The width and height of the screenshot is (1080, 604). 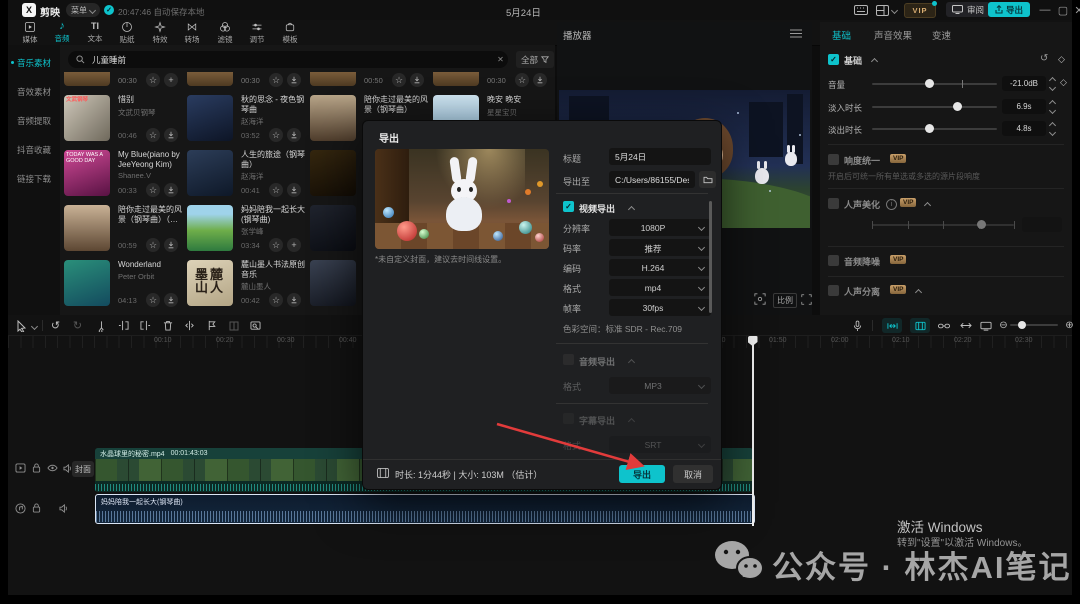 What do you see at coordinates (62, 32) in the screenshot?
I see `tab-audio: ♪ 音频` at bounding box center [62, 32].